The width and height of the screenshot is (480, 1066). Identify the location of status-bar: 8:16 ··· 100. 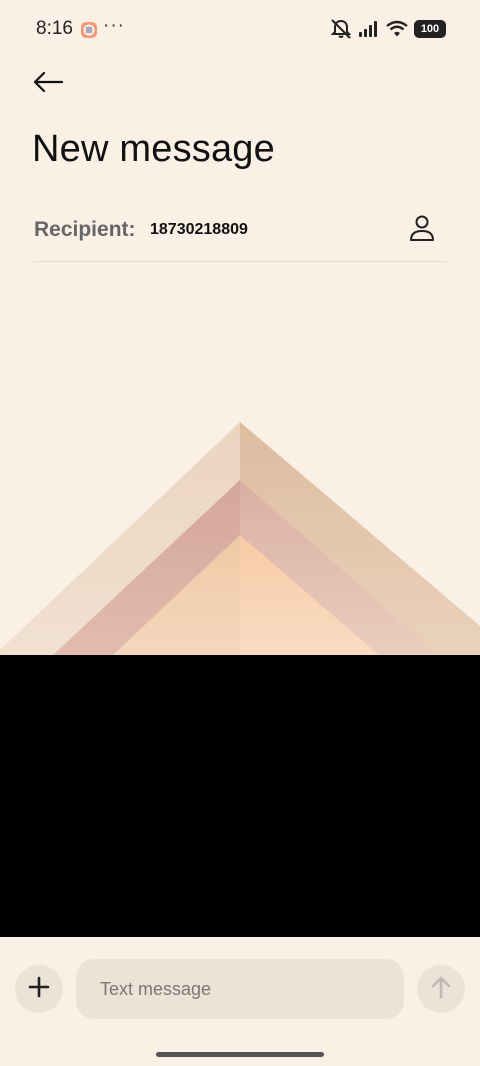
(240, 30).